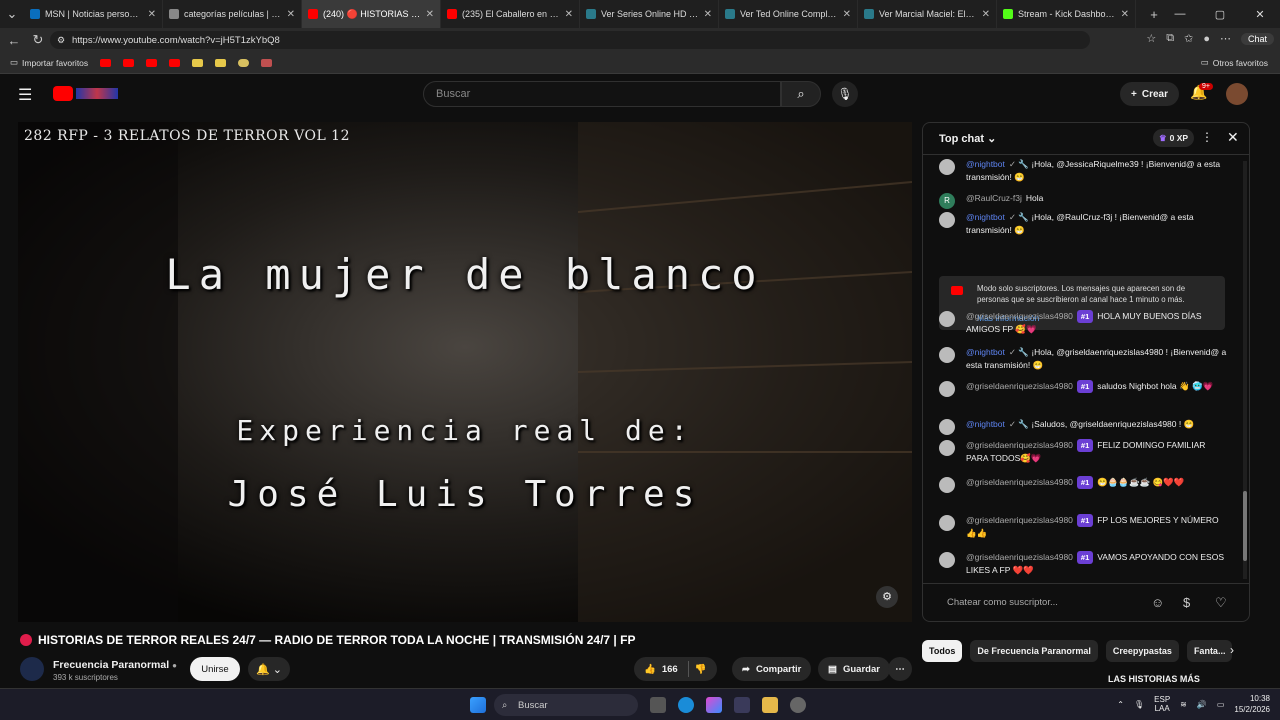 This screenshot has height=720, width=1280. I want to click on subscription-bell-button: 🔔 ⌄, so click(269, 669).